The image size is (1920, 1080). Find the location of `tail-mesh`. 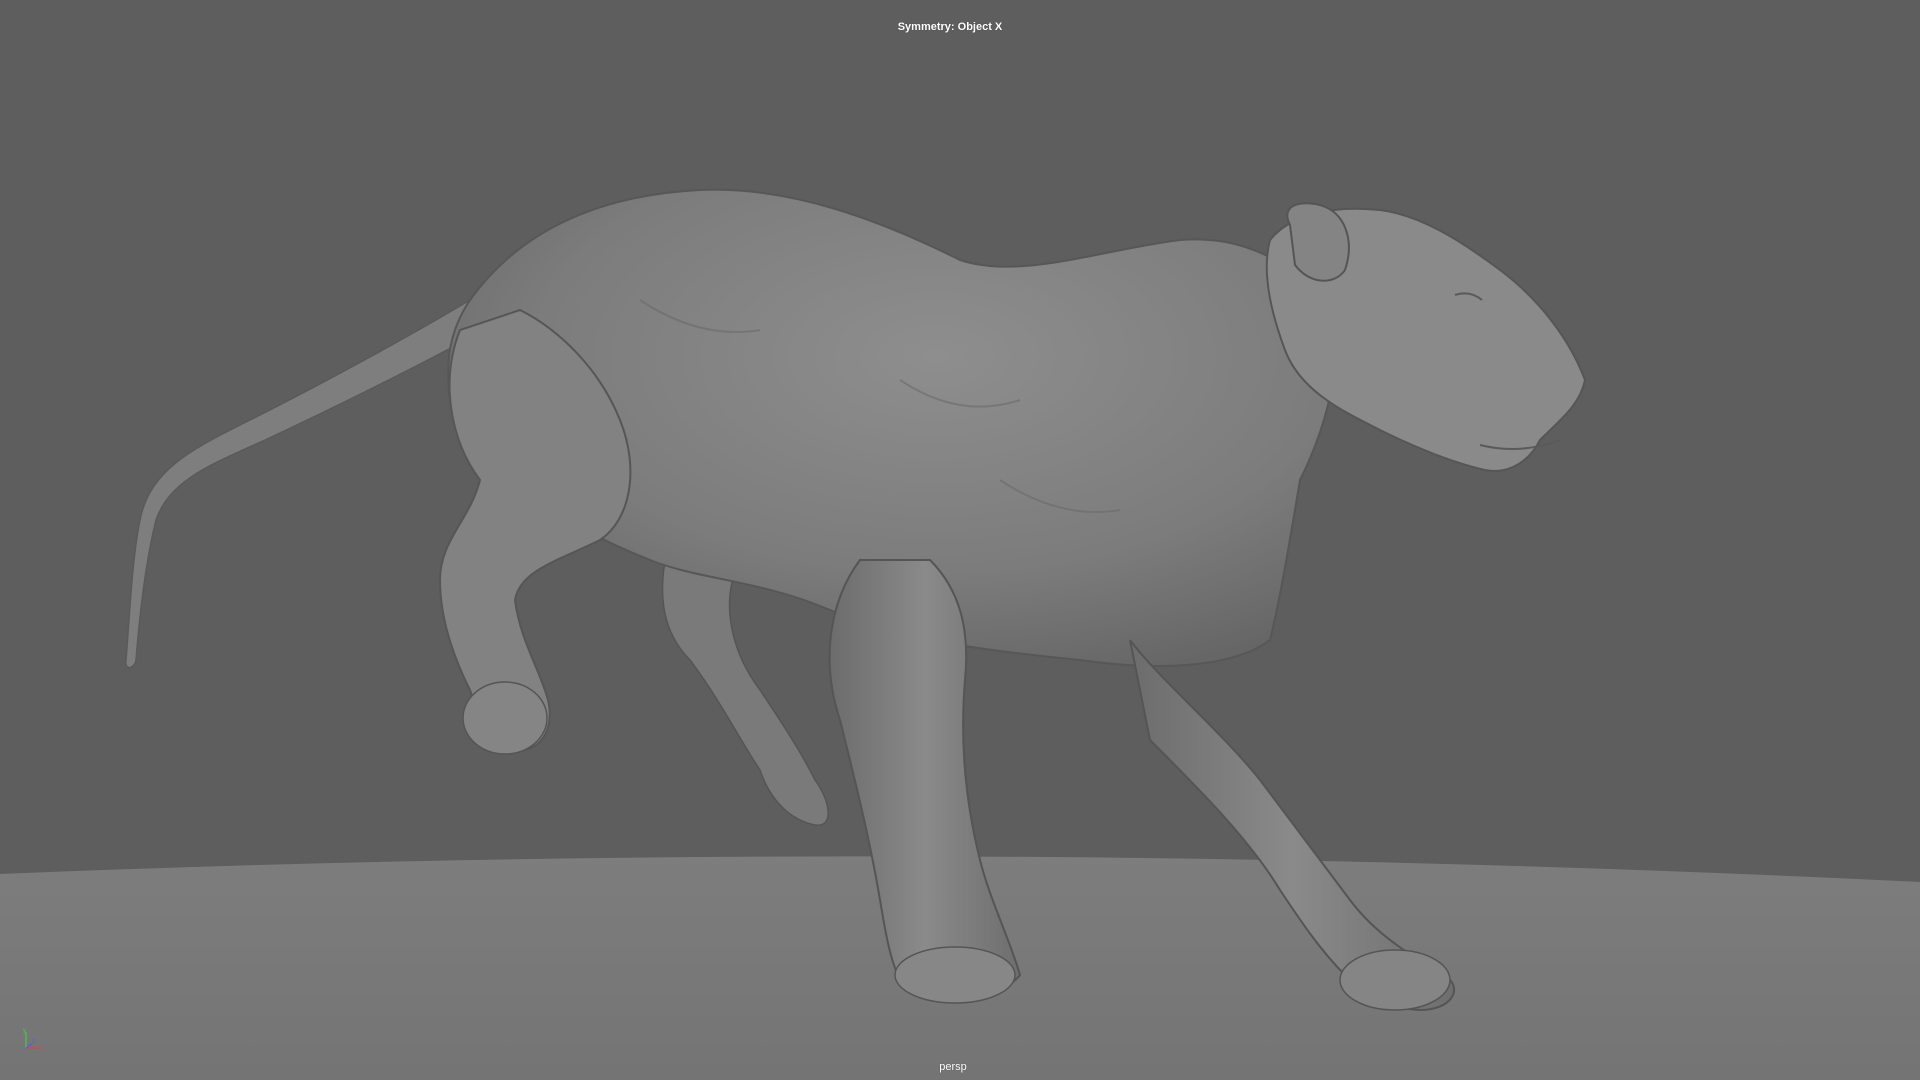

tail-mesh is located at coordinates (300, 483).